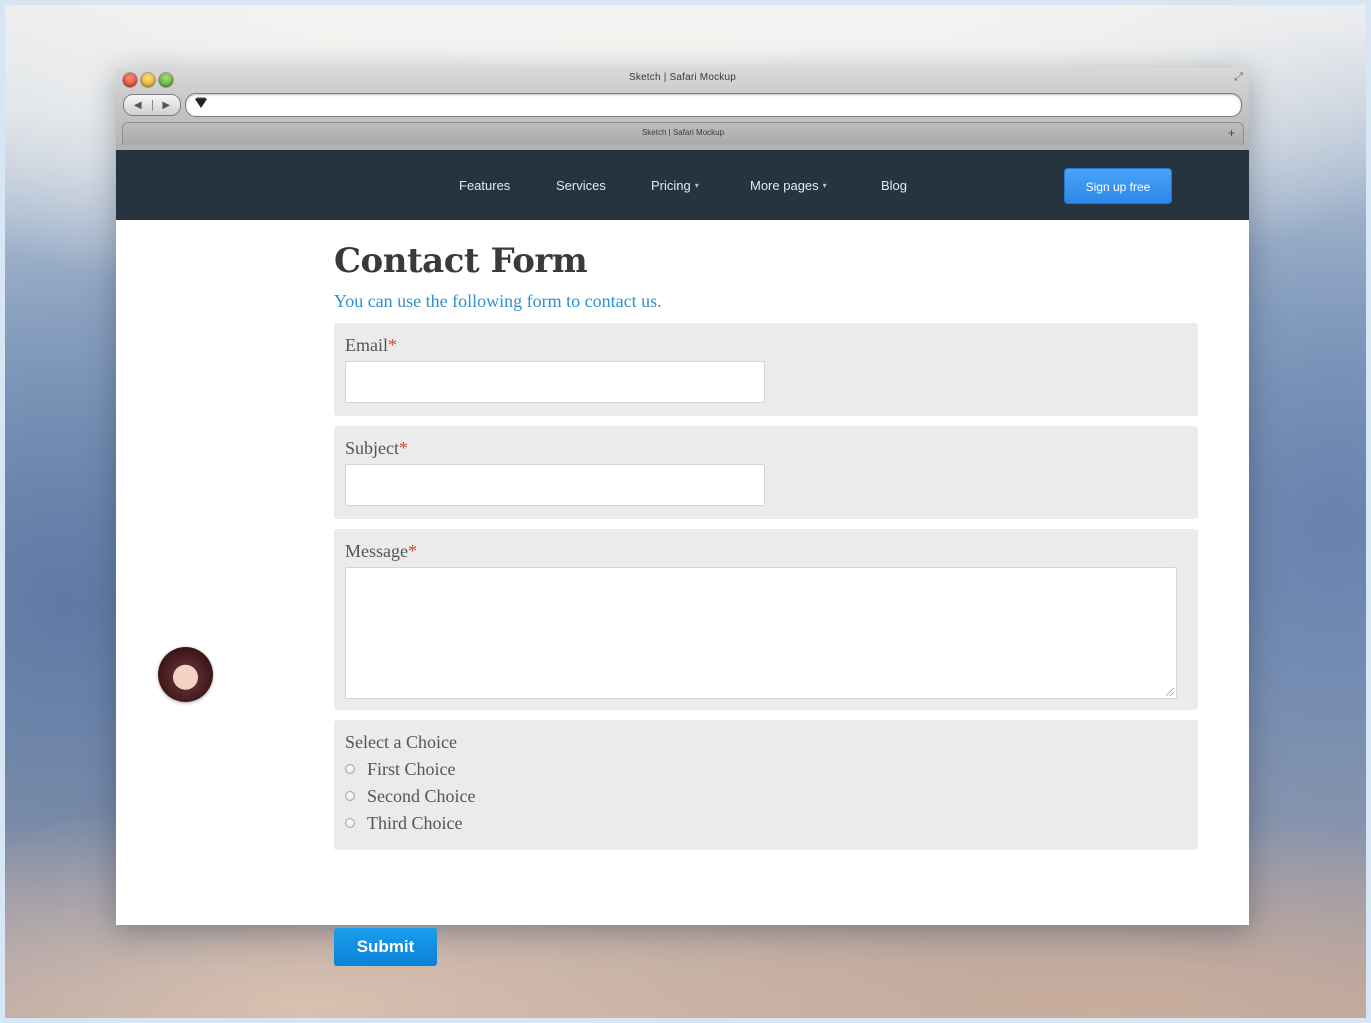  Describe the element at coordinates (1238, 77) in the screenshot. I see `fullscreen-icon: ⤢` at that location.